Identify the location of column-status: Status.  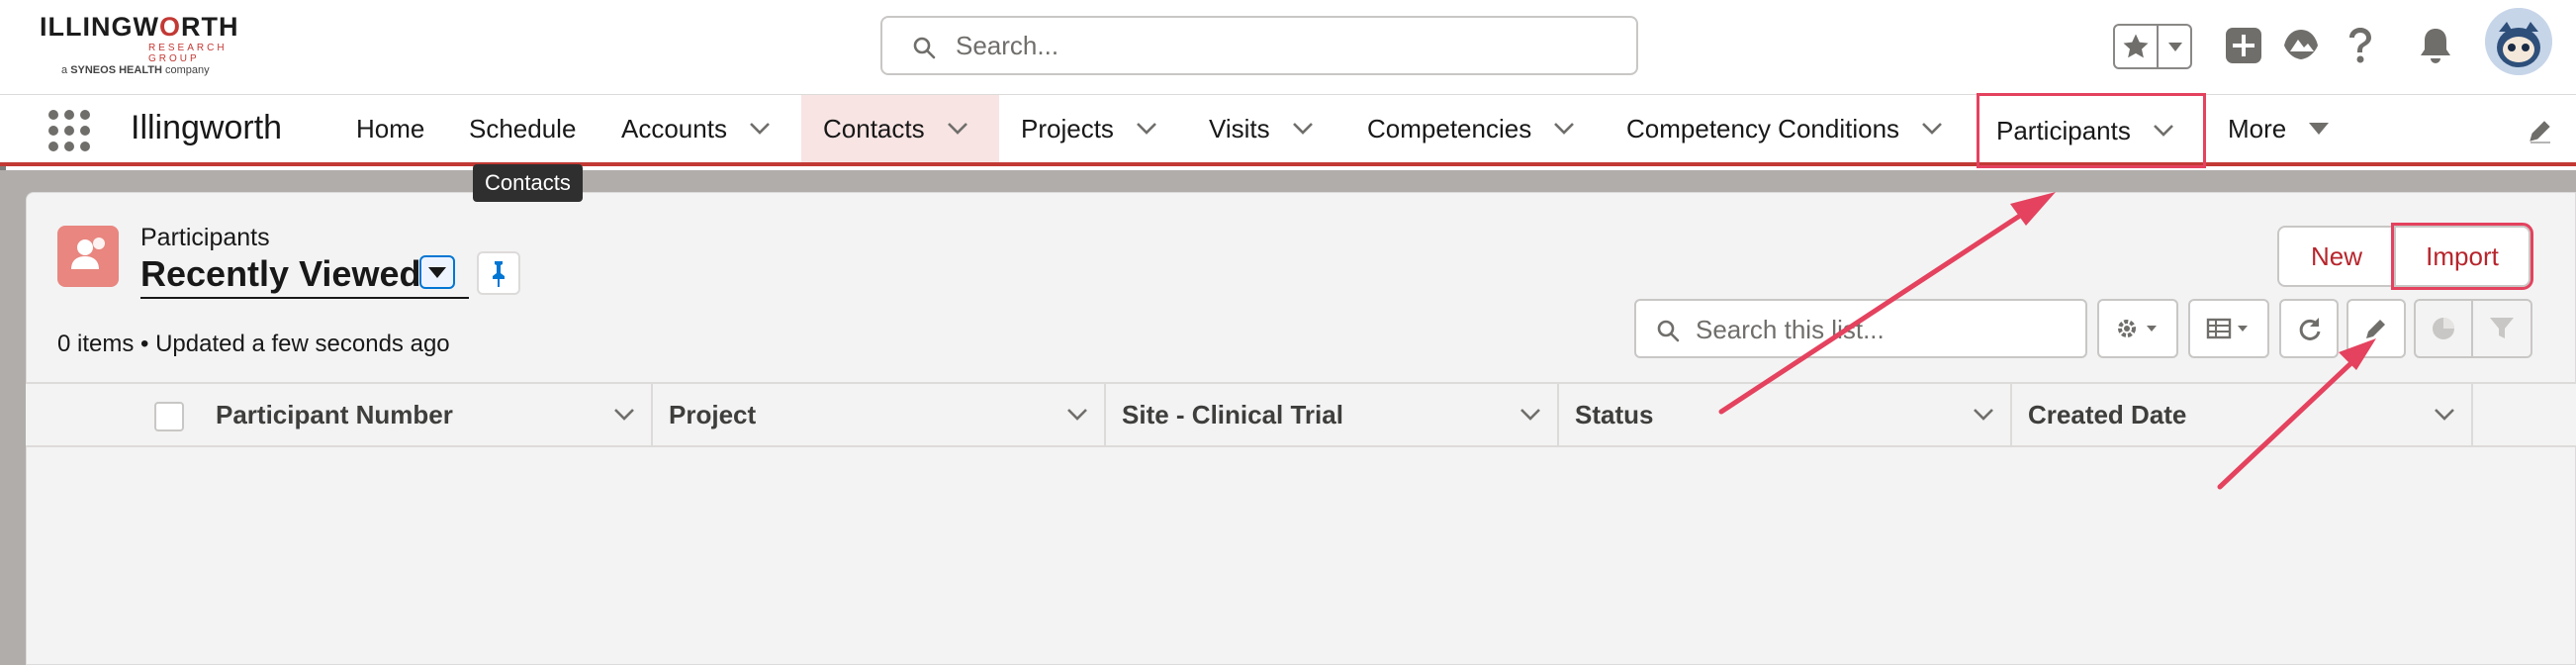
(1785, 414).